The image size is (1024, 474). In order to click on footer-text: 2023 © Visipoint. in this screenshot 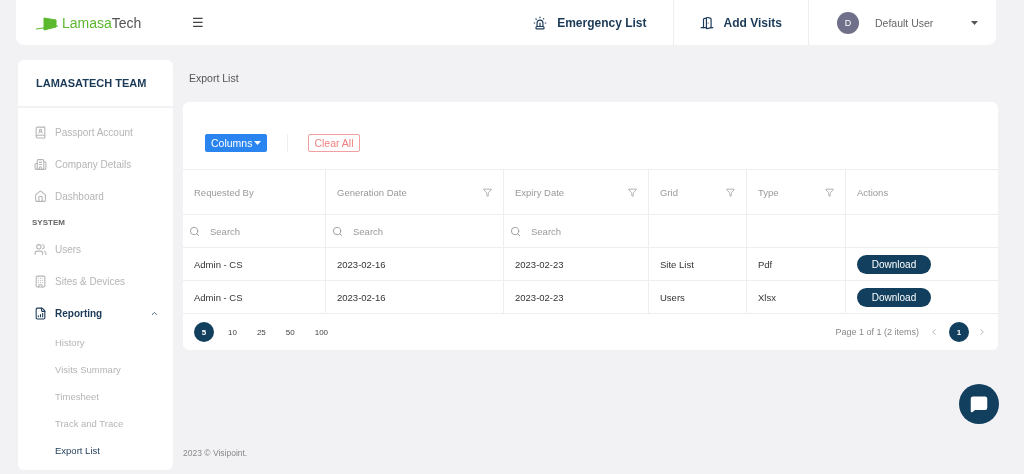, I will do `click(216, 454)`.